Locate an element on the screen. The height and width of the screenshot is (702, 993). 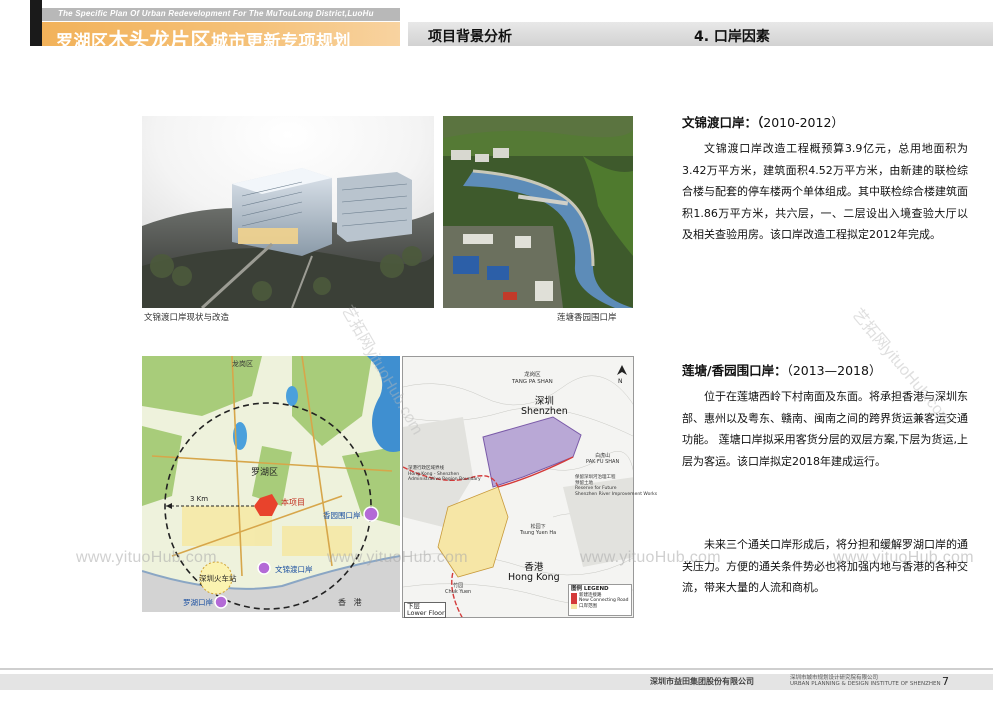
watermark-url-4: www.yituoHub.com is located at coordinates (903, 557).